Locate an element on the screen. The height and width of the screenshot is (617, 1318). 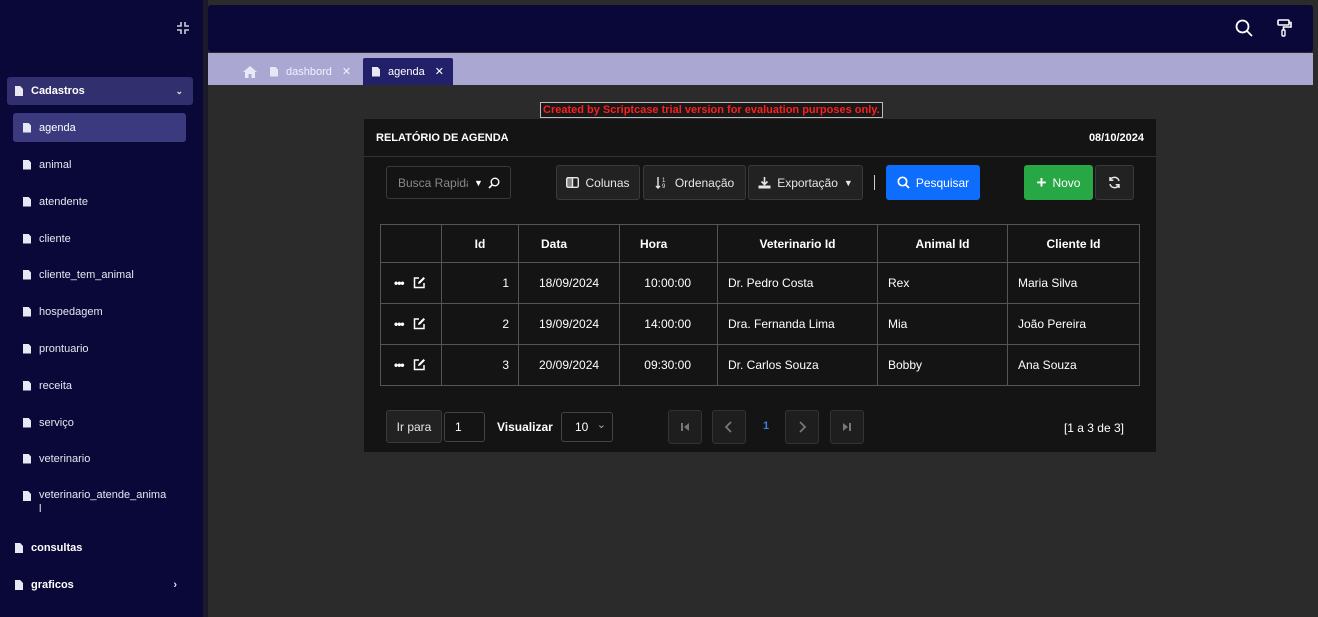
current-page: 1 is located at coordinates (766, 426).